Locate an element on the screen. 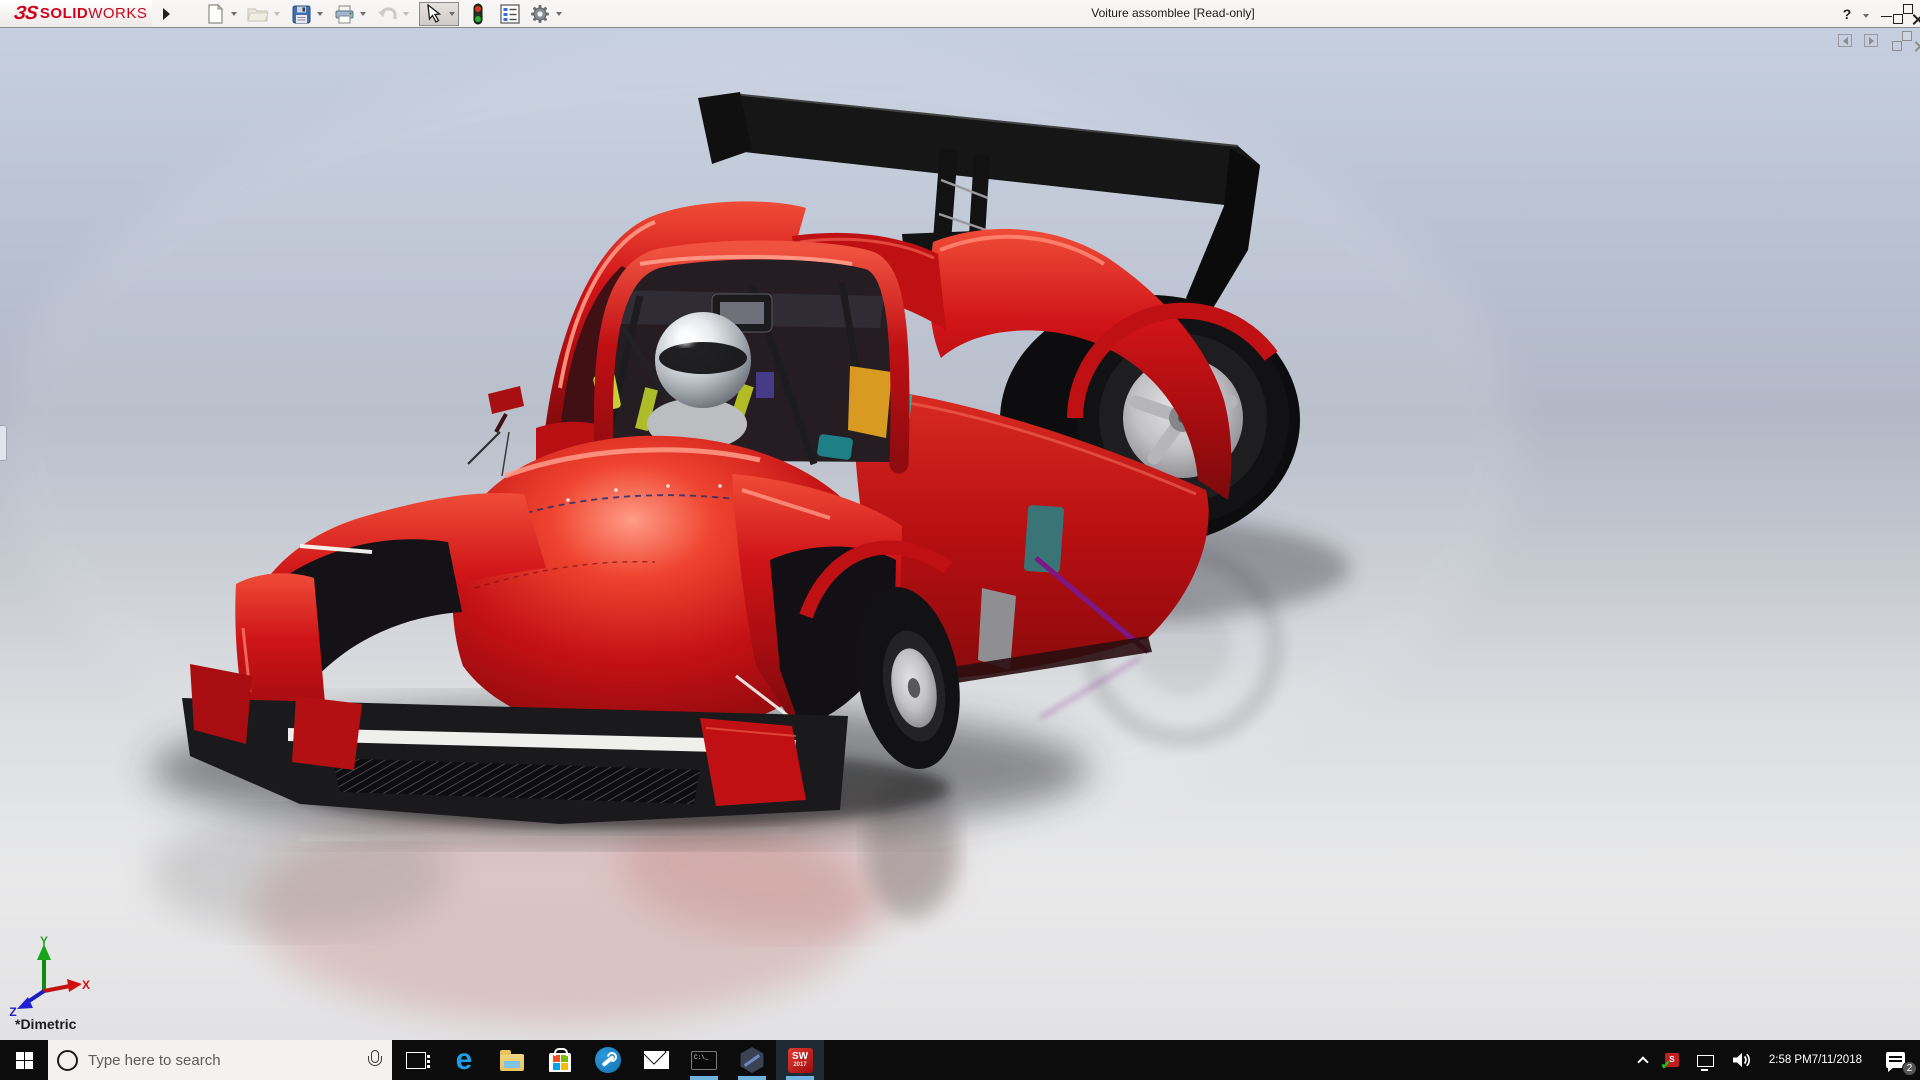 Image resolution: width=1920 pixels, height=1080 pixels. taskbar-hexagon-tool is located at coordinates (752, 1060).